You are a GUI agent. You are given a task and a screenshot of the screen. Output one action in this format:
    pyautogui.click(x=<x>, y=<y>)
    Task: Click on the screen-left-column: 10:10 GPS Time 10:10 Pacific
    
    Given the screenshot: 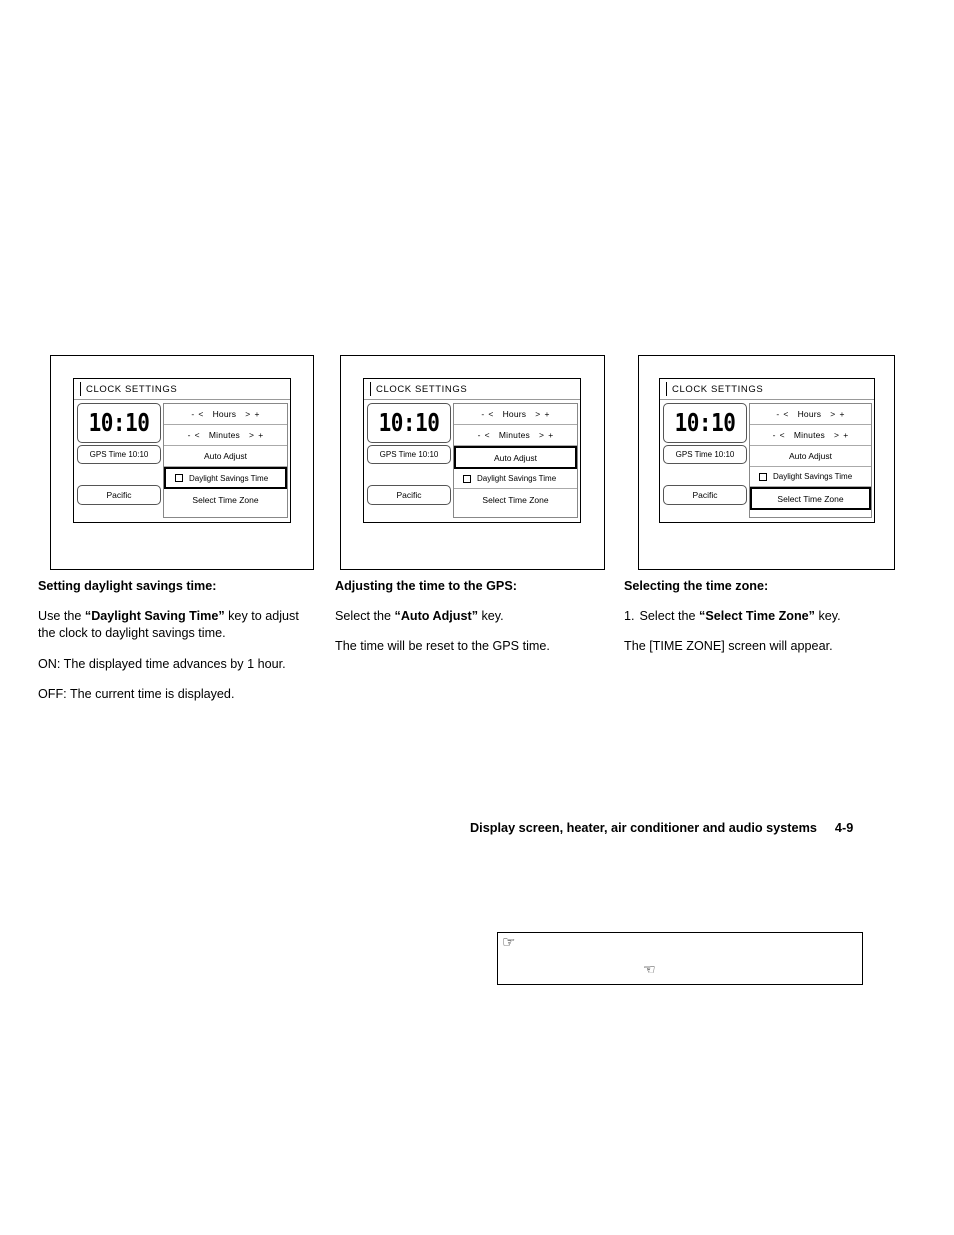 What is the action you would take?
    pyautogui.click(x=705, y=460)
    